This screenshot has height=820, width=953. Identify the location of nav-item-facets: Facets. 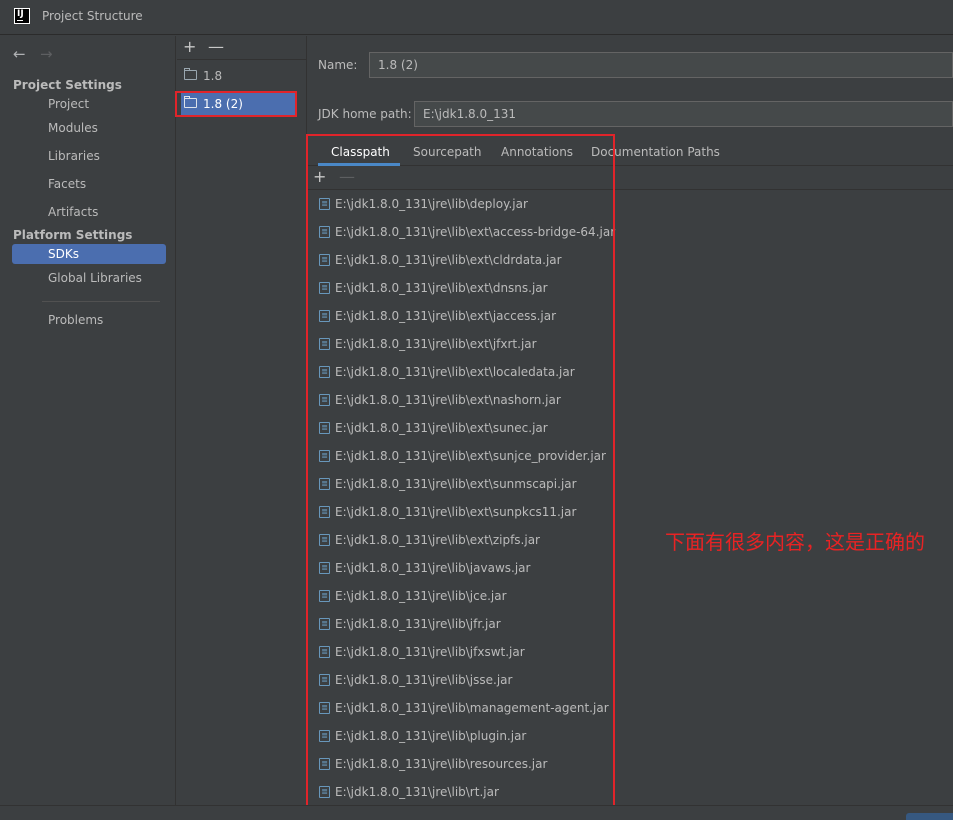
(89, 184).